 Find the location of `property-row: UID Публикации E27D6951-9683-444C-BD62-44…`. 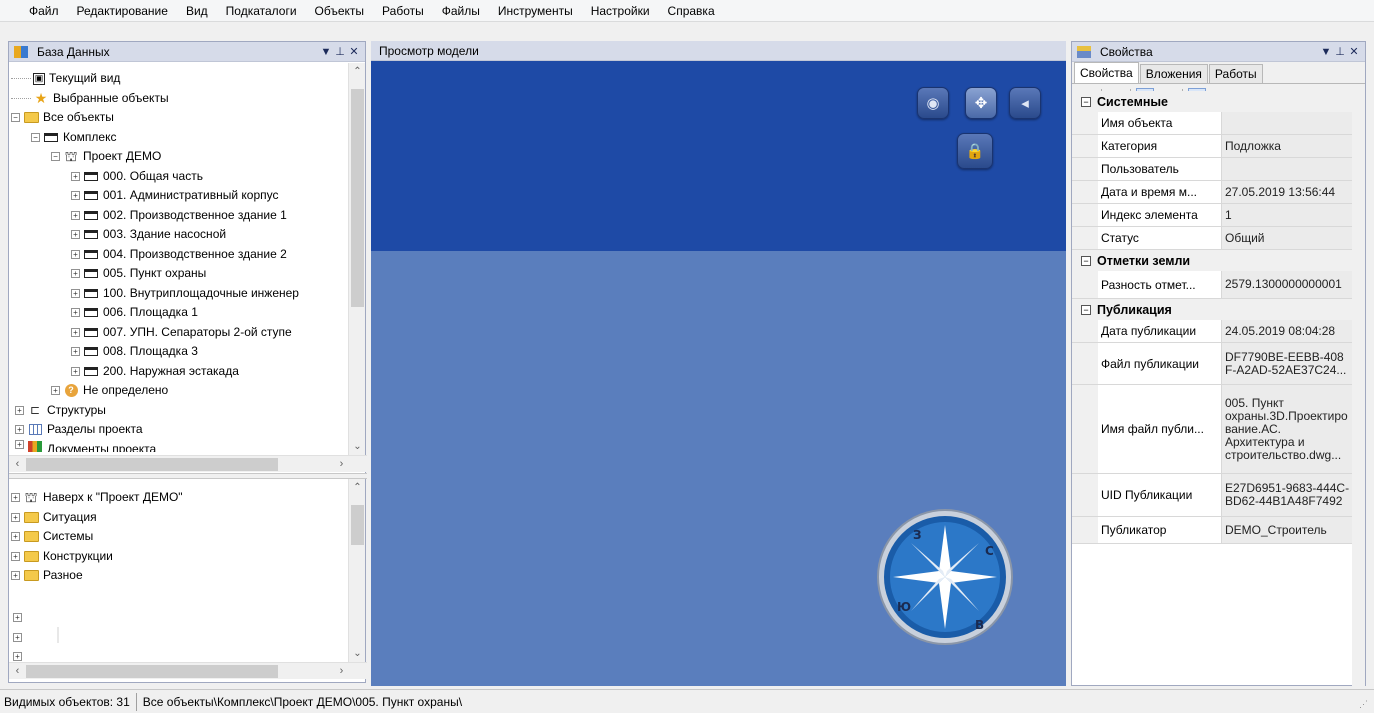

property-row: UID Публикации E27D6951-9683-444C-BD62-44… is located at coordinates (1212, 495).